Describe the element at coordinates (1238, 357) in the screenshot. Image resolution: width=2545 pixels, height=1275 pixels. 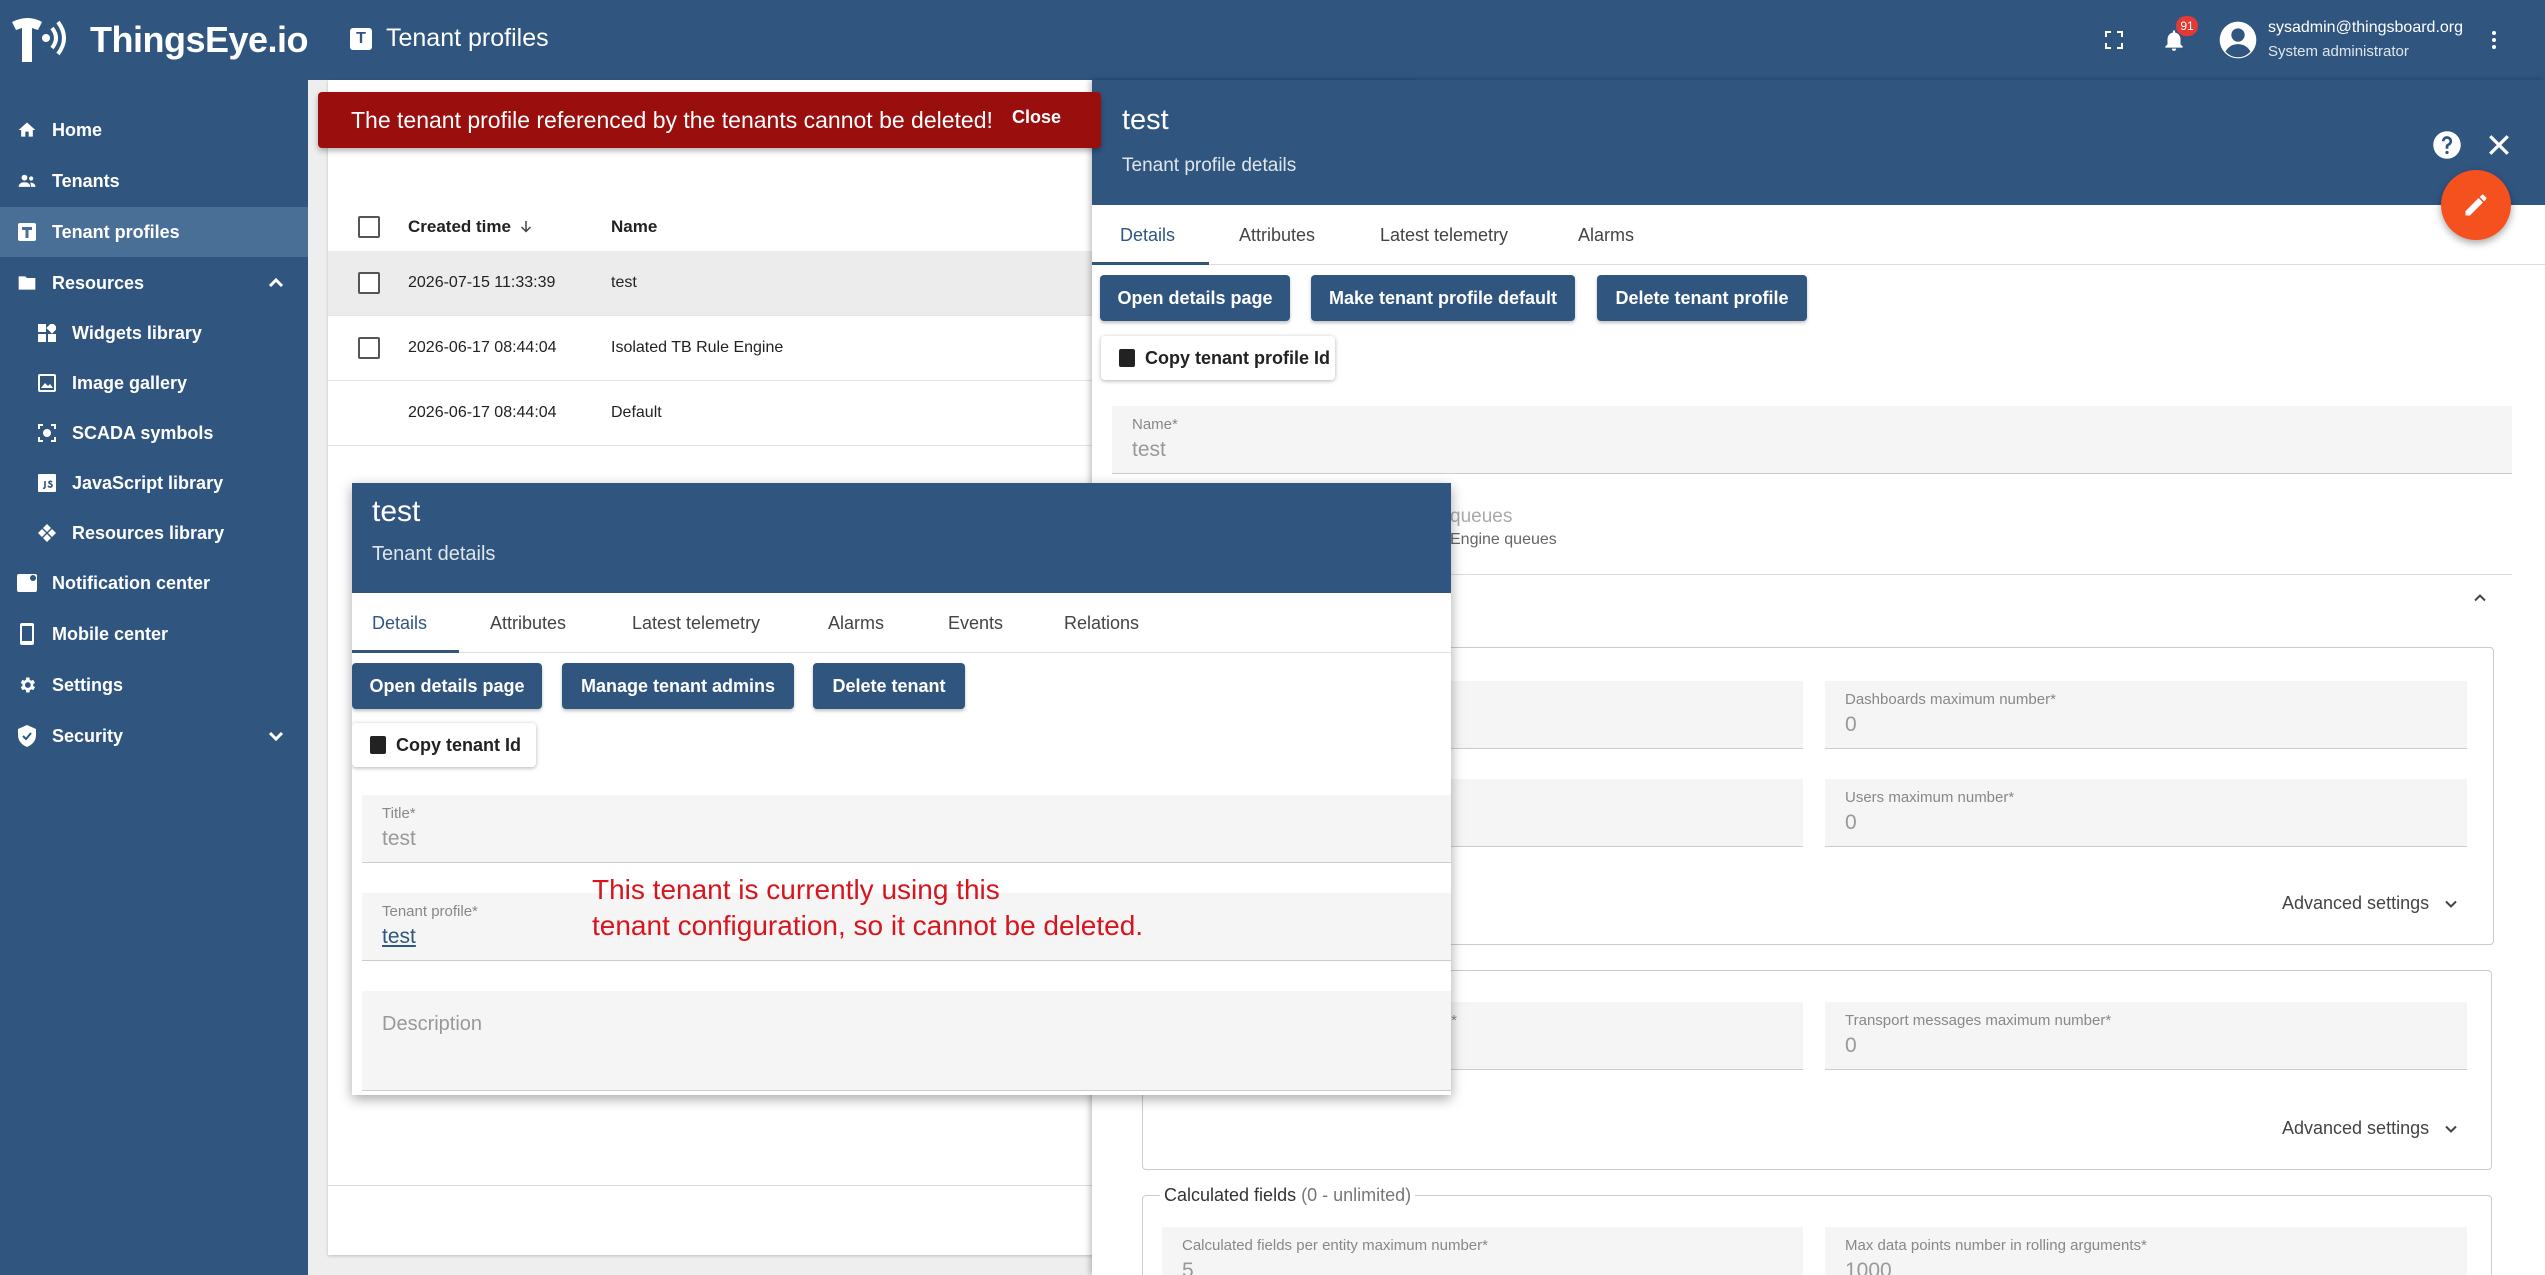
I see `button-label: Copy tenant profile Id` at that location.